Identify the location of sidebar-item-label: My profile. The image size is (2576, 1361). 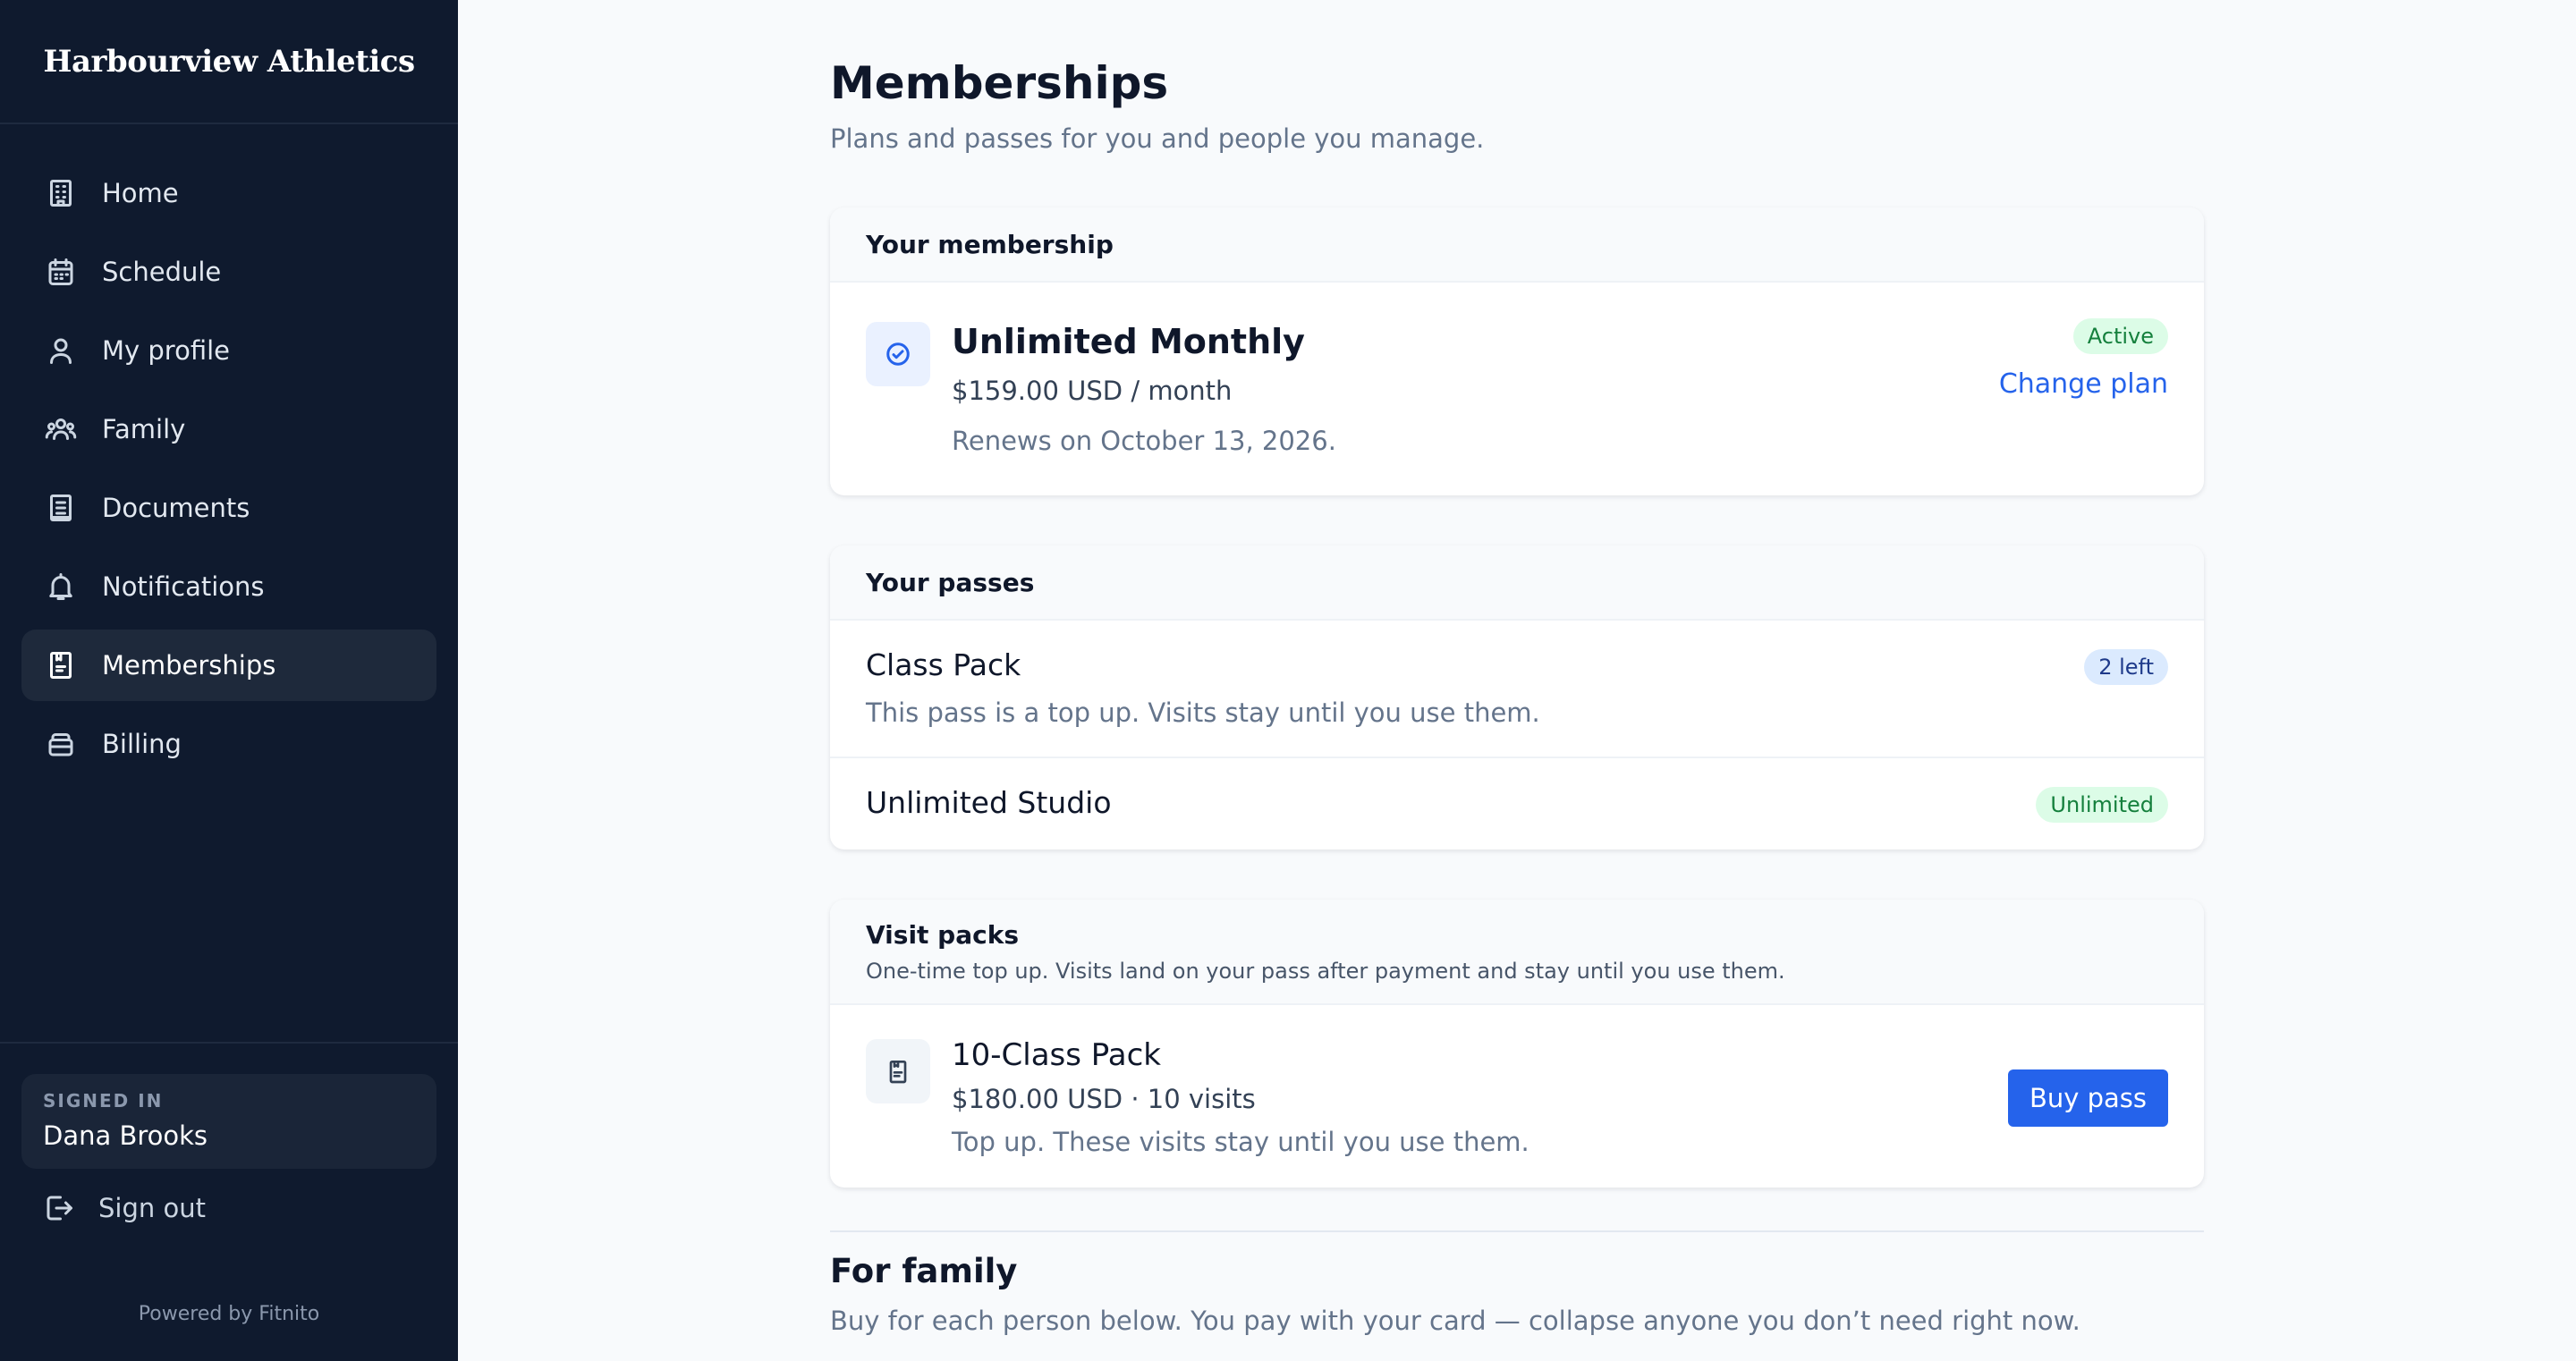
(166, 350).